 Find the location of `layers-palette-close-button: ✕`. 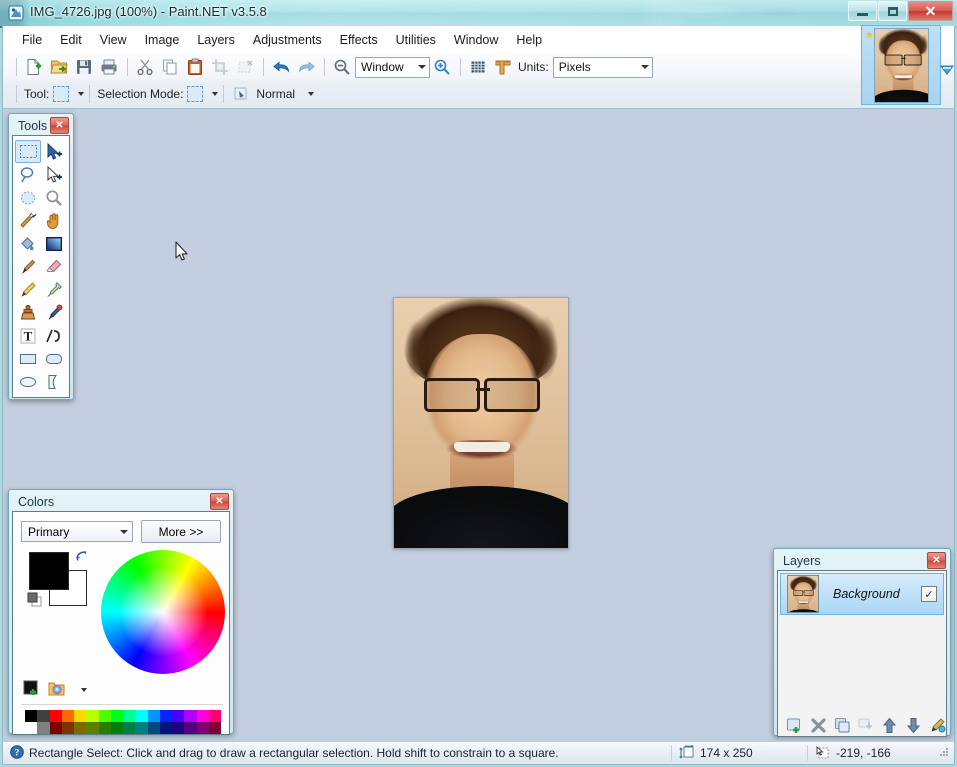

layers-palette-close-button: ✕ is located at coordinates (936, 560).